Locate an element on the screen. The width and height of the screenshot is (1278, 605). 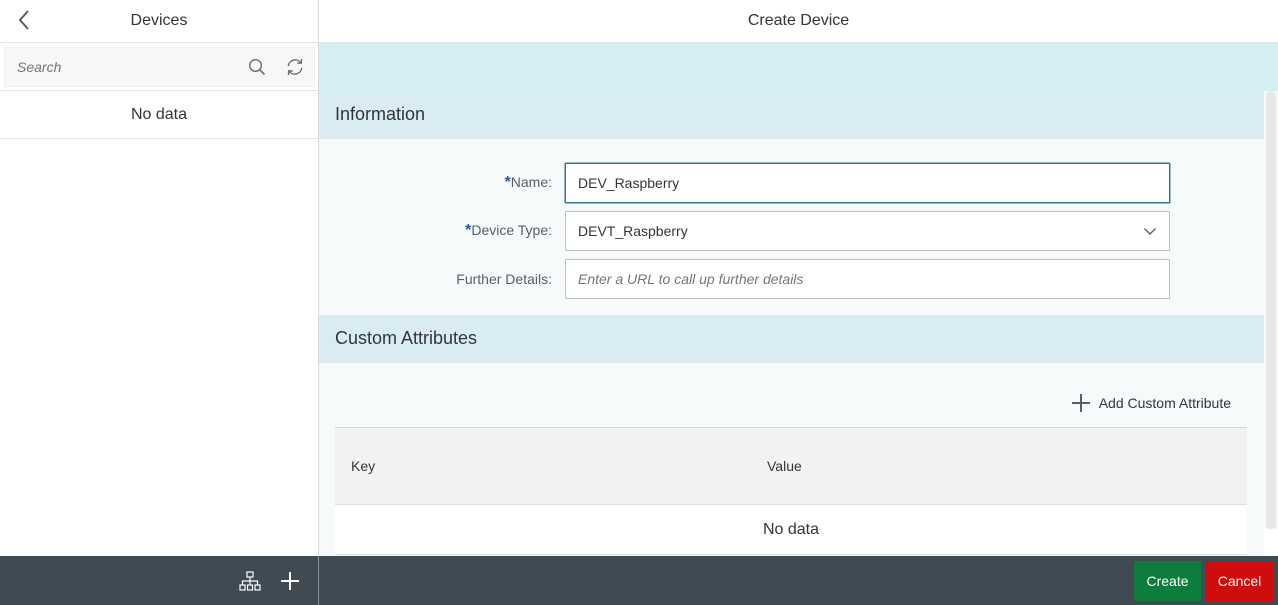
search-button is located at coordinates (257, 67).